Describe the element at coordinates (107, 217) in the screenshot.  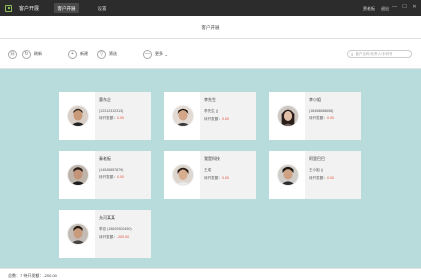
I see `customer-name: 允河某某` at that location.